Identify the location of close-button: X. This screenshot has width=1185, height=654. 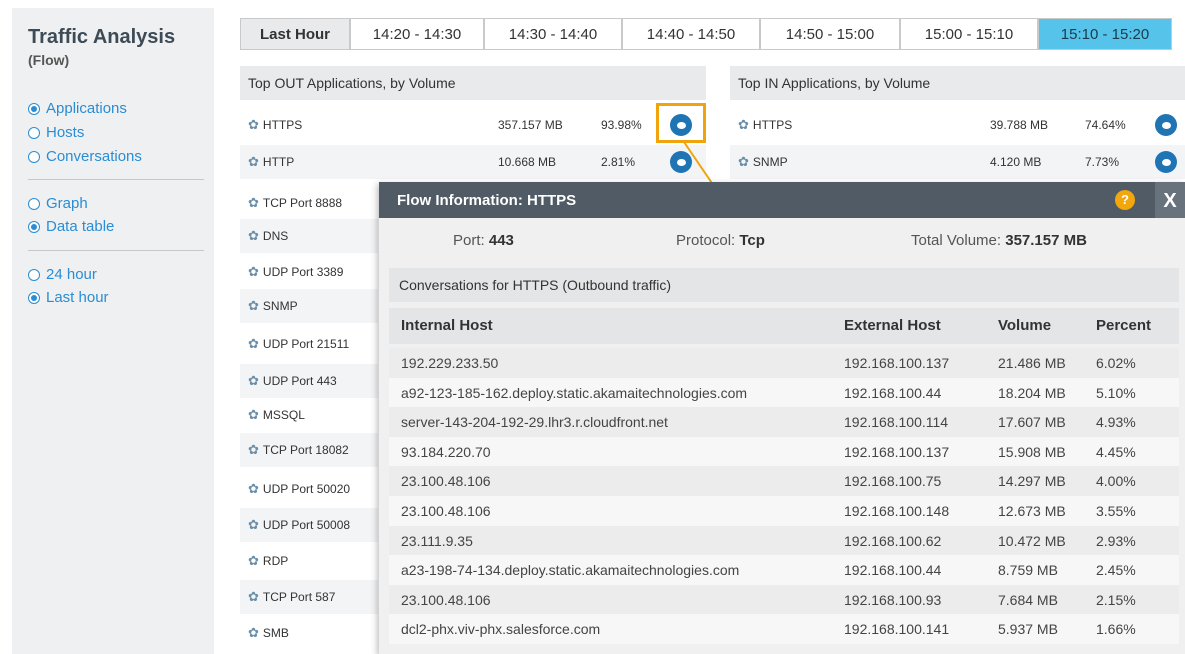
(1170, 200).